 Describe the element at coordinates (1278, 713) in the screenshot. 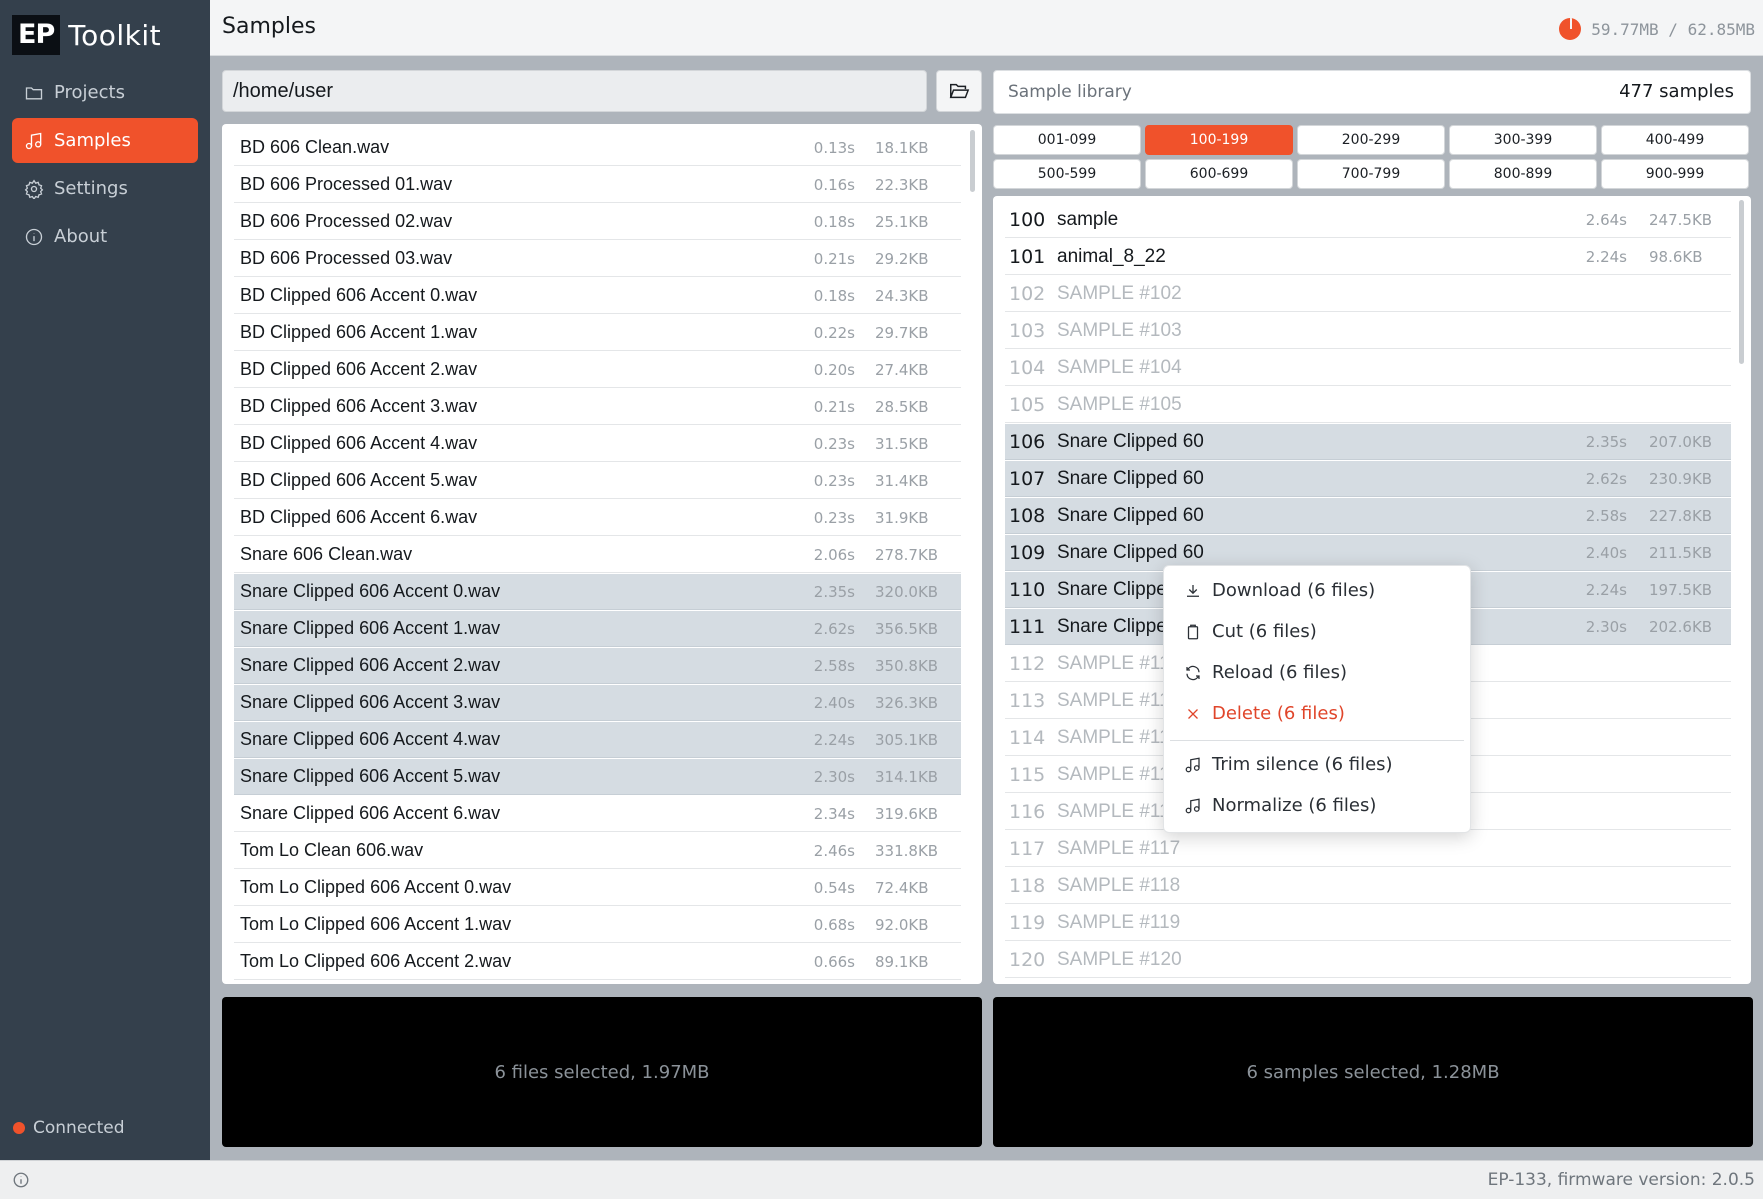

I see `context-menu-label: Delete (6 files)` at that location.